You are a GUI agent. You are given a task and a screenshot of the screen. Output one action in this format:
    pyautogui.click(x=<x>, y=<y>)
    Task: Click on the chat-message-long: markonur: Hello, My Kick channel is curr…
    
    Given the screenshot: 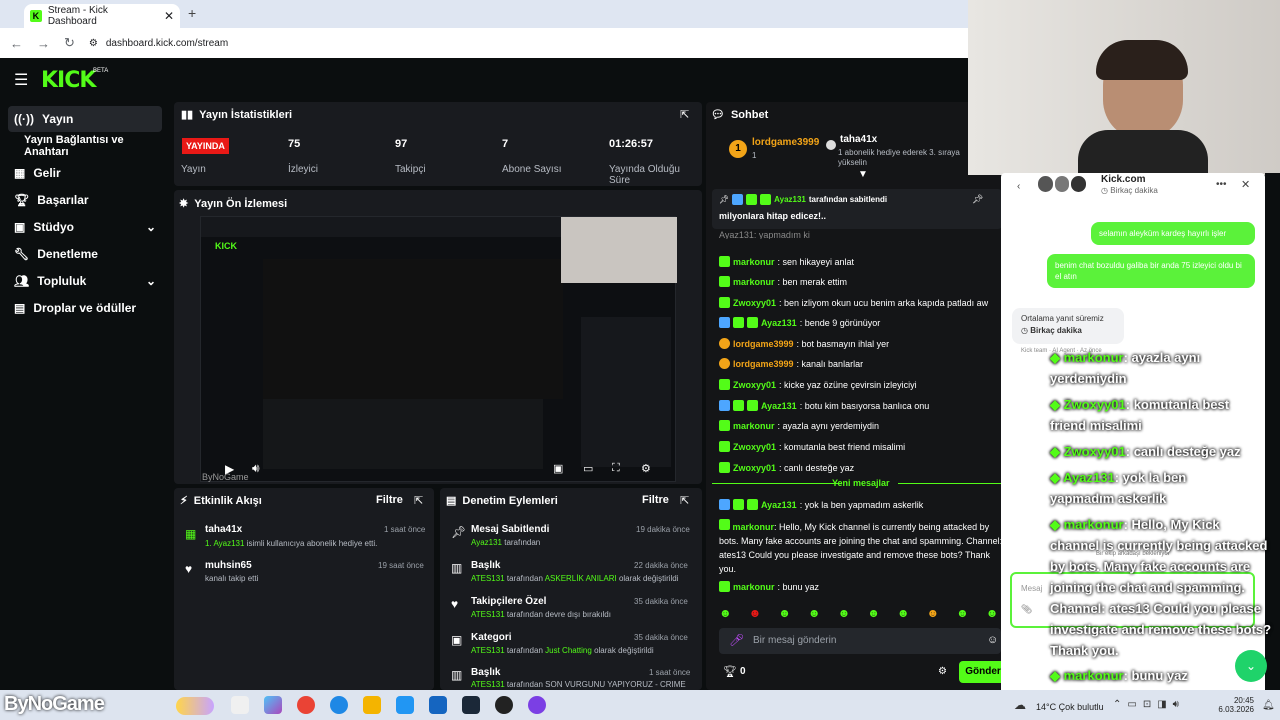 What is the action you would take?
    pyautogui.click(x=861, y=547)
    